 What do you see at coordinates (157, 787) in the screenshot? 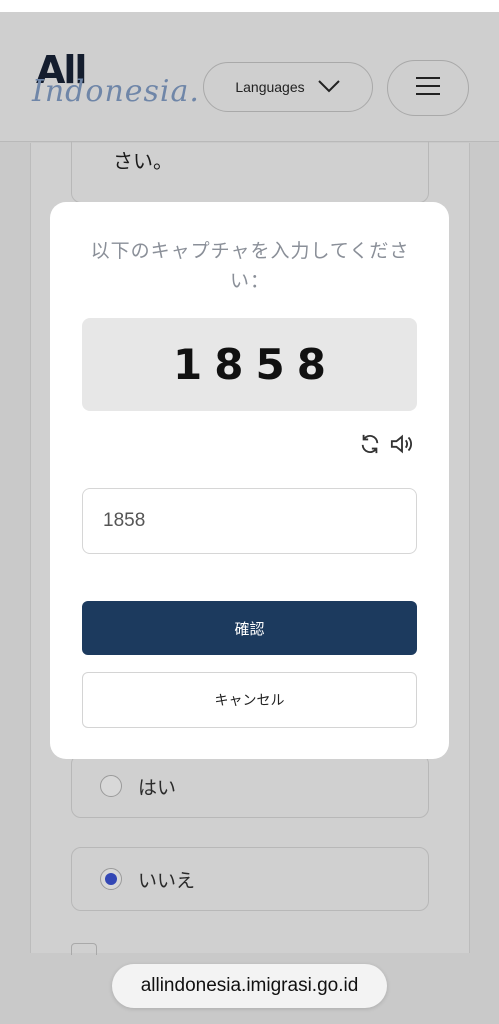
I see `option-yes-label: はい` at bounding box center [157, 787].